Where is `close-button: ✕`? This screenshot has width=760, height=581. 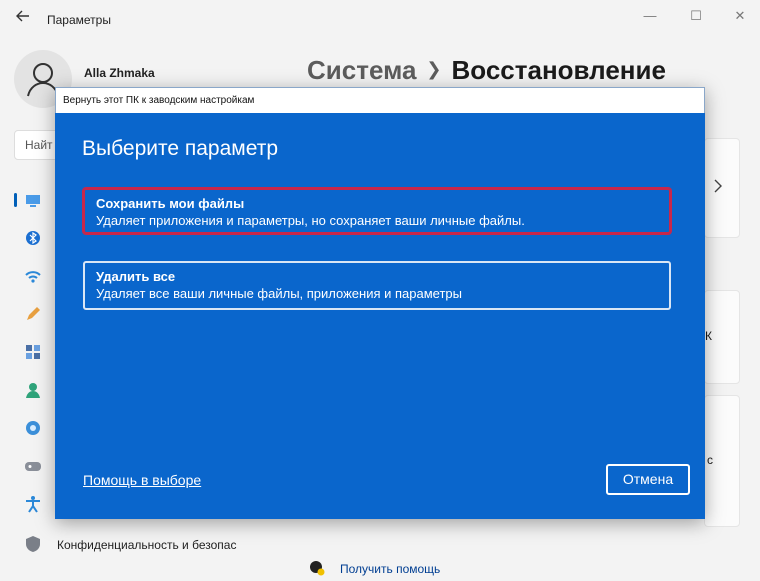 close-button: ✕ is located at coordinates (740, 16).